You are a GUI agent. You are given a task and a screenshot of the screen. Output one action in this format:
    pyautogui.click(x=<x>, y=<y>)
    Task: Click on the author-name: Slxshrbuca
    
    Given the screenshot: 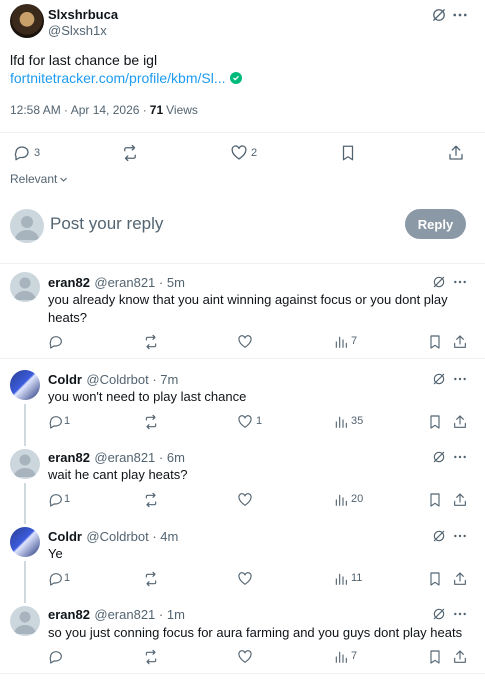 What is the action you would take?
    pyautogui.click(x=83, y=14)
    